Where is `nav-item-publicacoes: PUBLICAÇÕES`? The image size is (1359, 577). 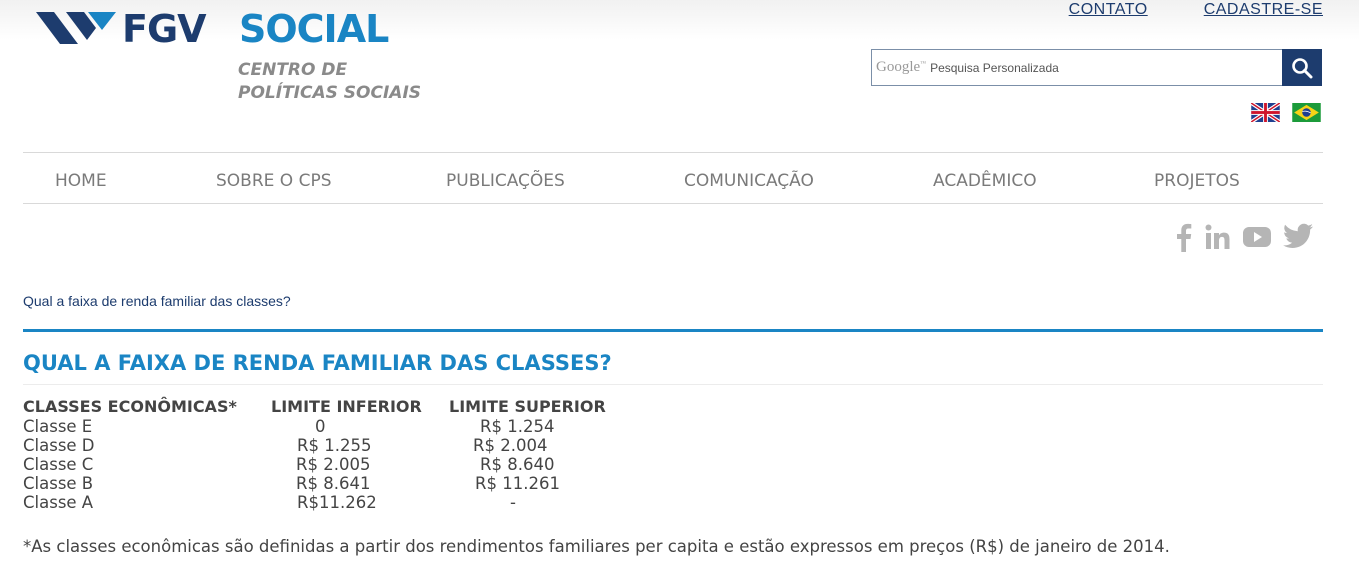
nav-item-publicacoes: PUBLICAÇÕES is located at coordinates (505, 181).